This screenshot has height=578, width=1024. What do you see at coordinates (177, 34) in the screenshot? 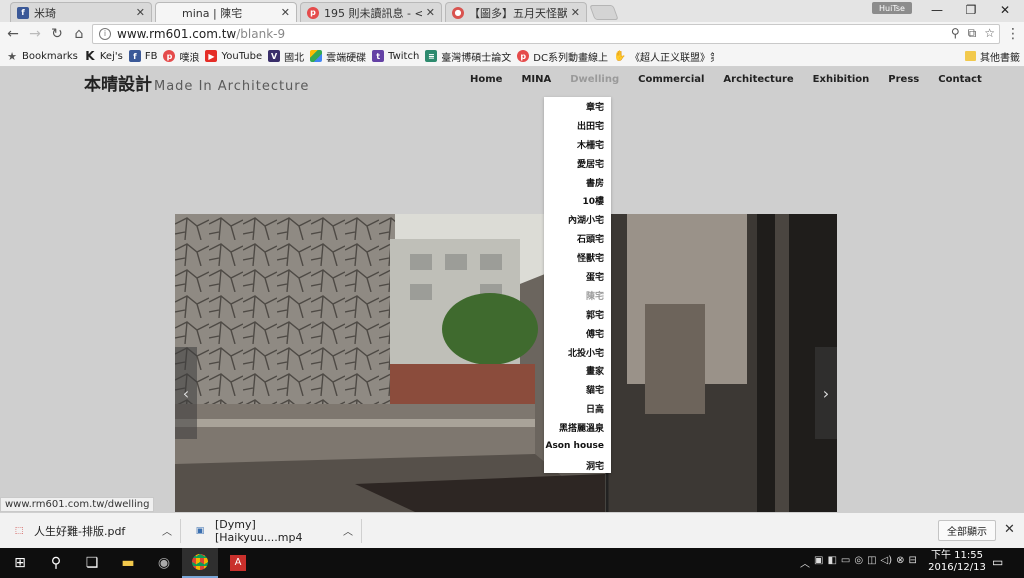
I see `url-host: www.rm601.com.tw` at bounding box center [177, 34].